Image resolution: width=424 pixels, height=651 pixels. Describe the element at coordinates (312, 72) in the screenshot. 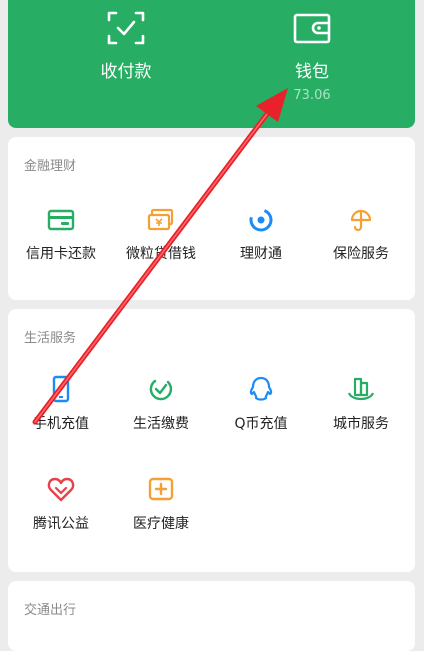

I see `wallet-label: 钱包` at that location.